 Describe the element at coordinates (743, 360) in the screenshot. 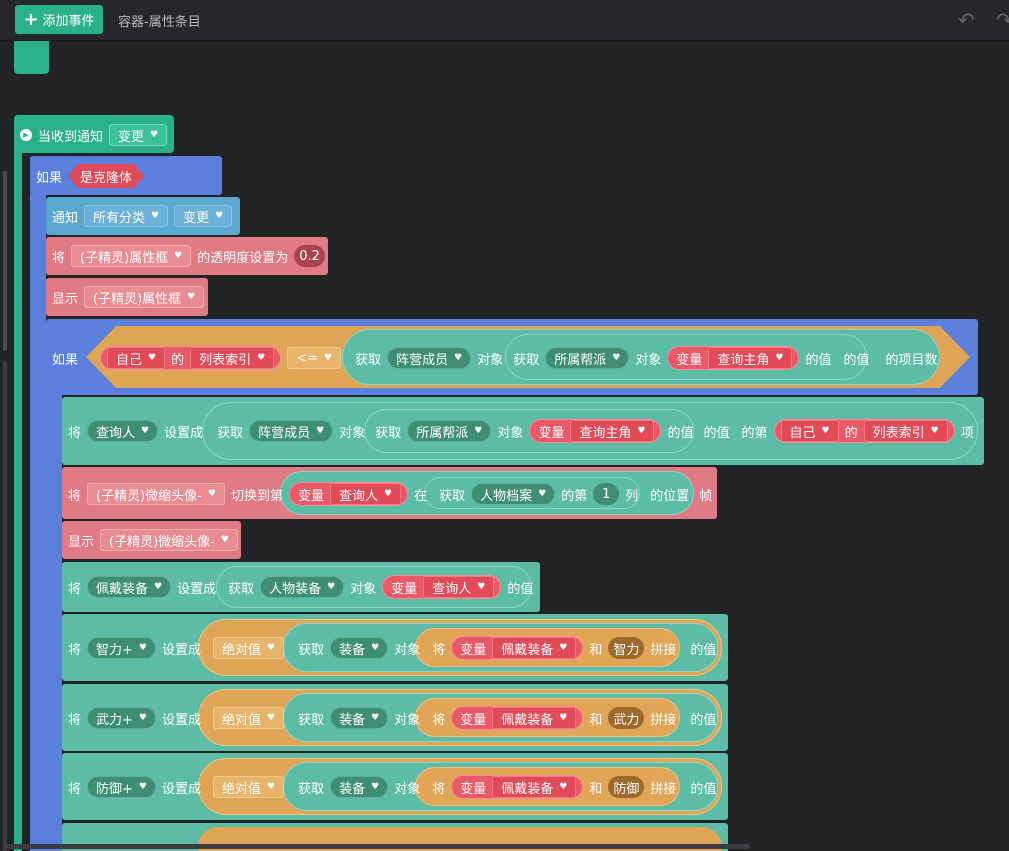

I see `dropdown-value: 查询主角` at that location.